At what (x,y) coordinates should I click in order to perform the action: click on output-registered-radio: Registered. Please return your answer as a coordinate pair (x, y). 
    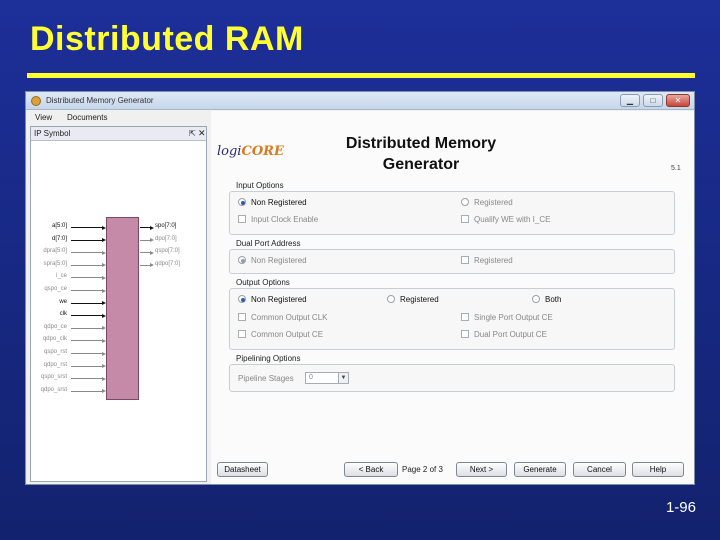
    Looking at the image, I should click on (413, 299).